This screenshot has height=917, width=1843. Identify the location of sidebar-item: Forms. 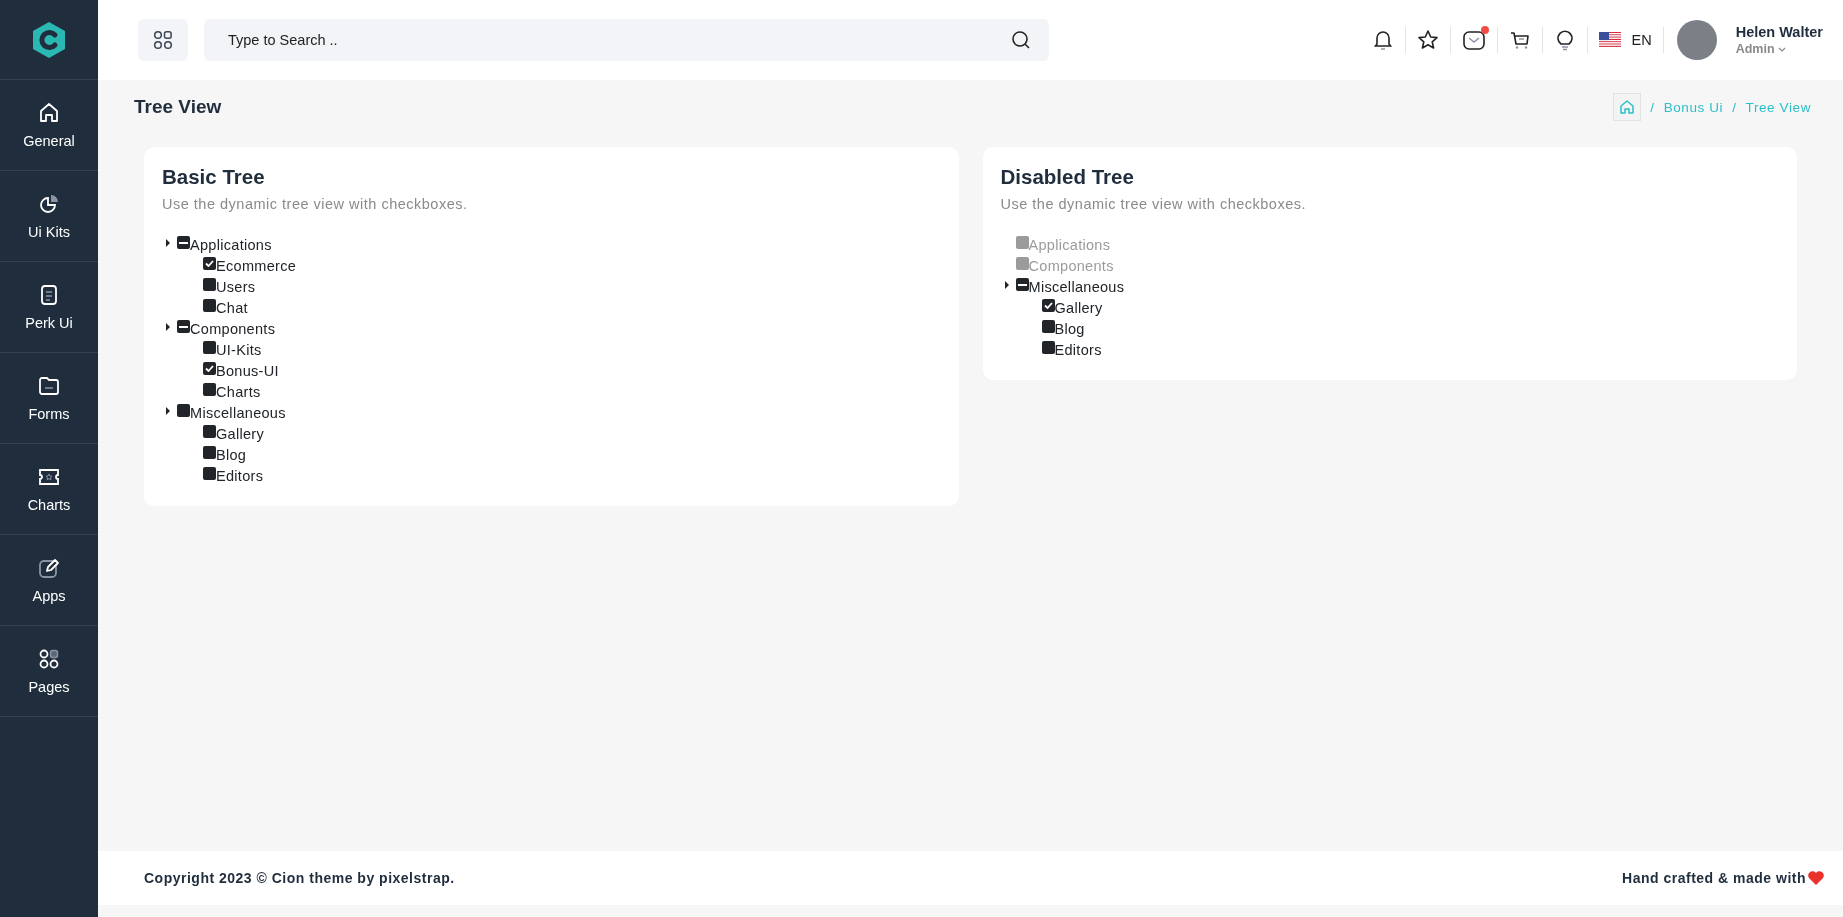
(49, 398).